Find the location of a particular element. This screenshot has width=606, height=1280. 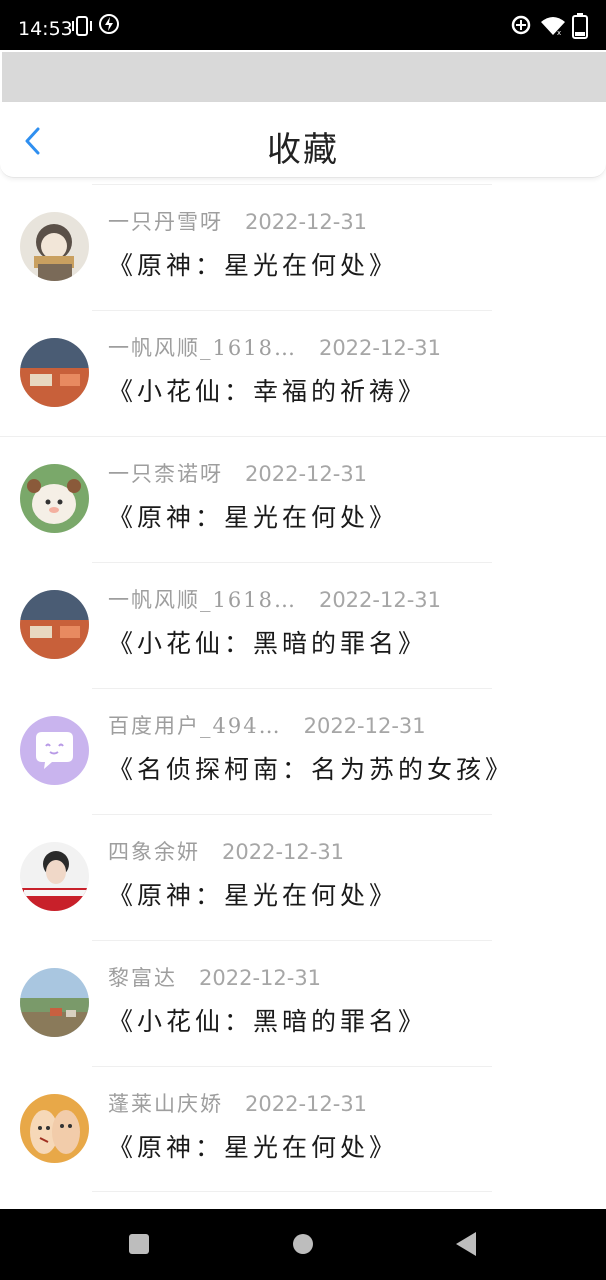

back-triangle-icon is located at coordinates (466, 1246).